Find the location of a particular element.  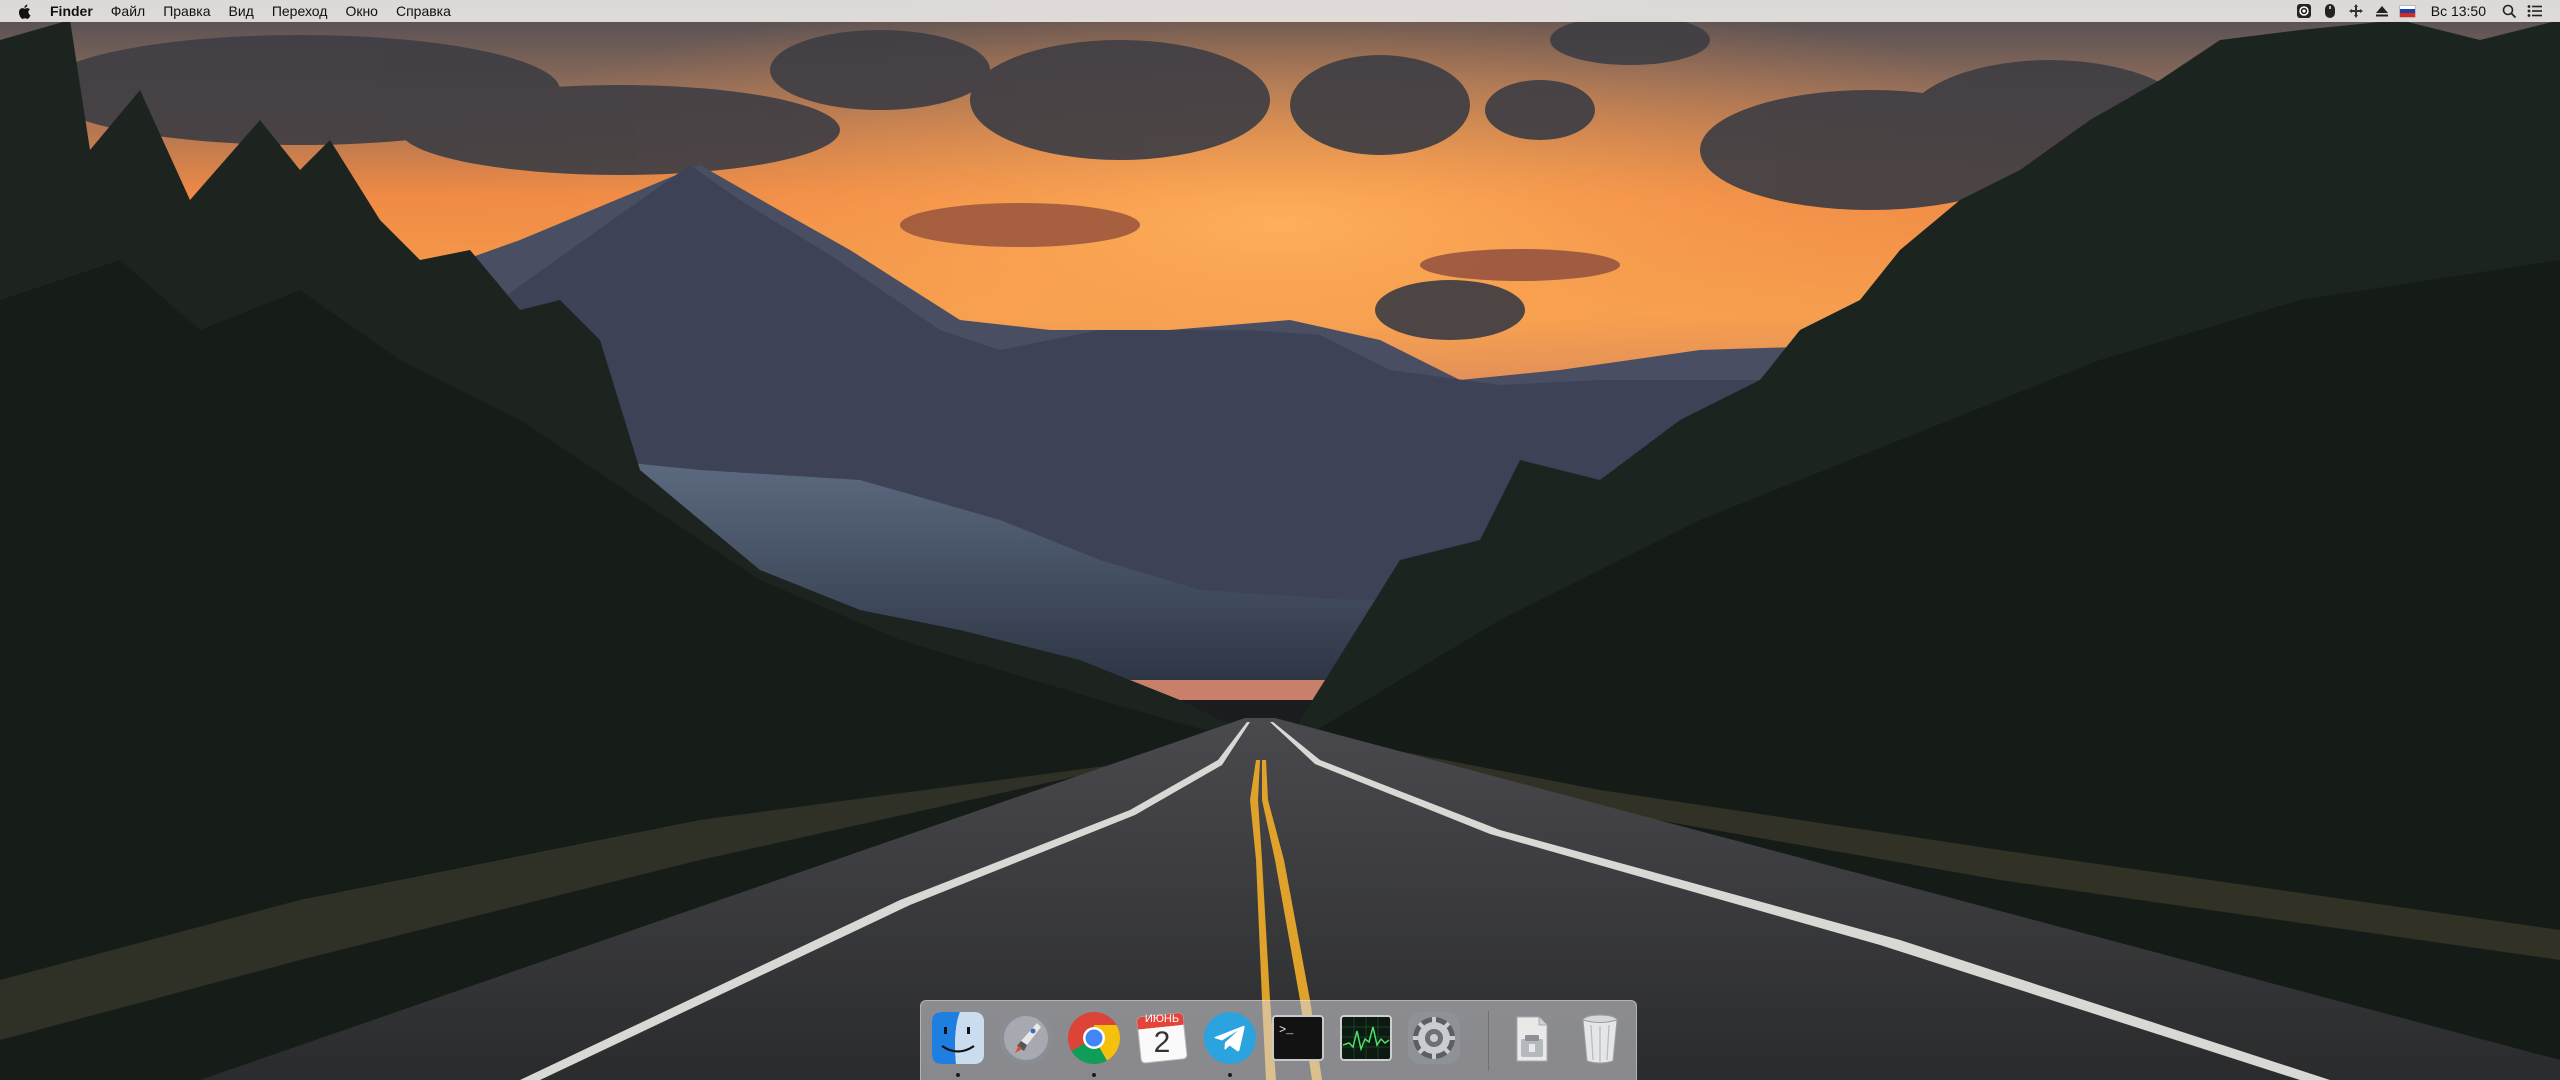

activity-monitor-icon is located at coordinates (1366, 1038).